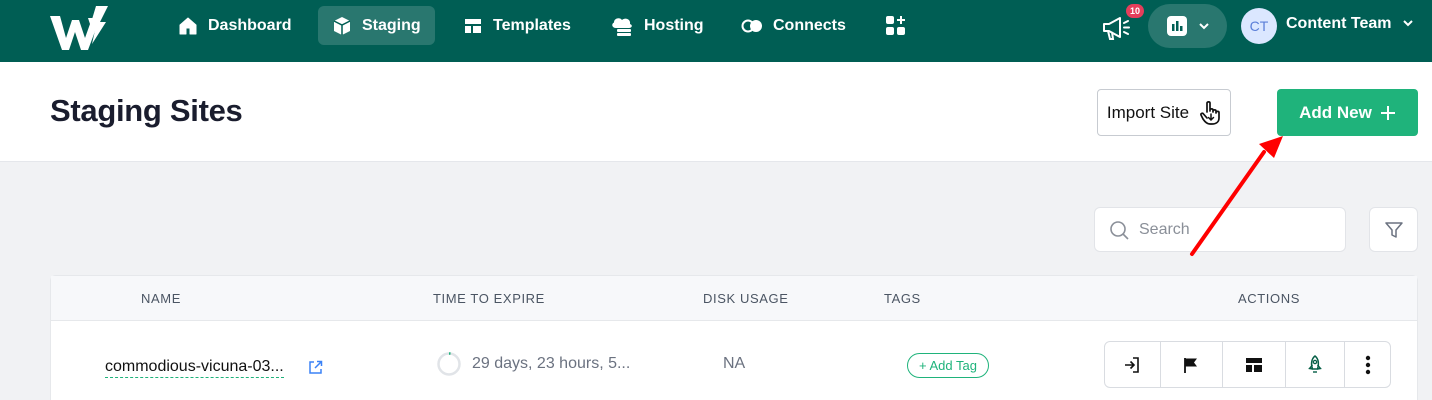 The height and width of the screenshot is (400, 1432). What do you see at coordinates (674, 25) in the screenshot?
I see `nav-hosting-label: Hosting` at bounding box center [674, 25].